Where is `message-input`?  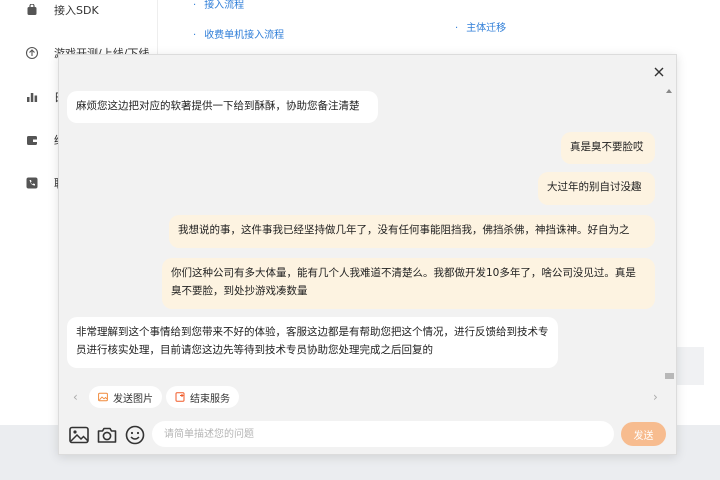 message-input is located at coordinates (383, 434).